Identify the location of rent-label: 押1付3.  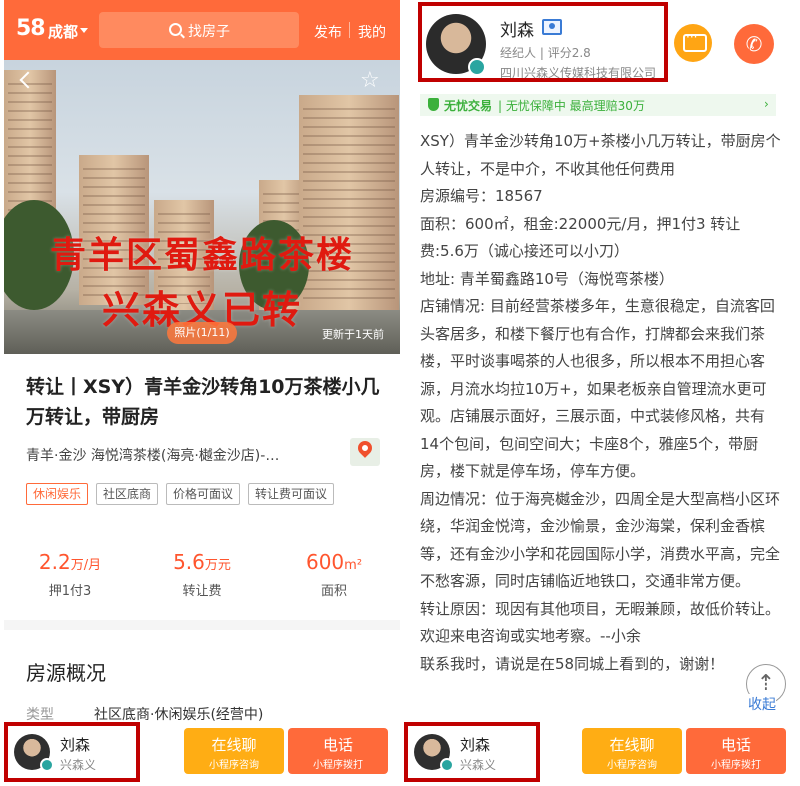
(70, 591).